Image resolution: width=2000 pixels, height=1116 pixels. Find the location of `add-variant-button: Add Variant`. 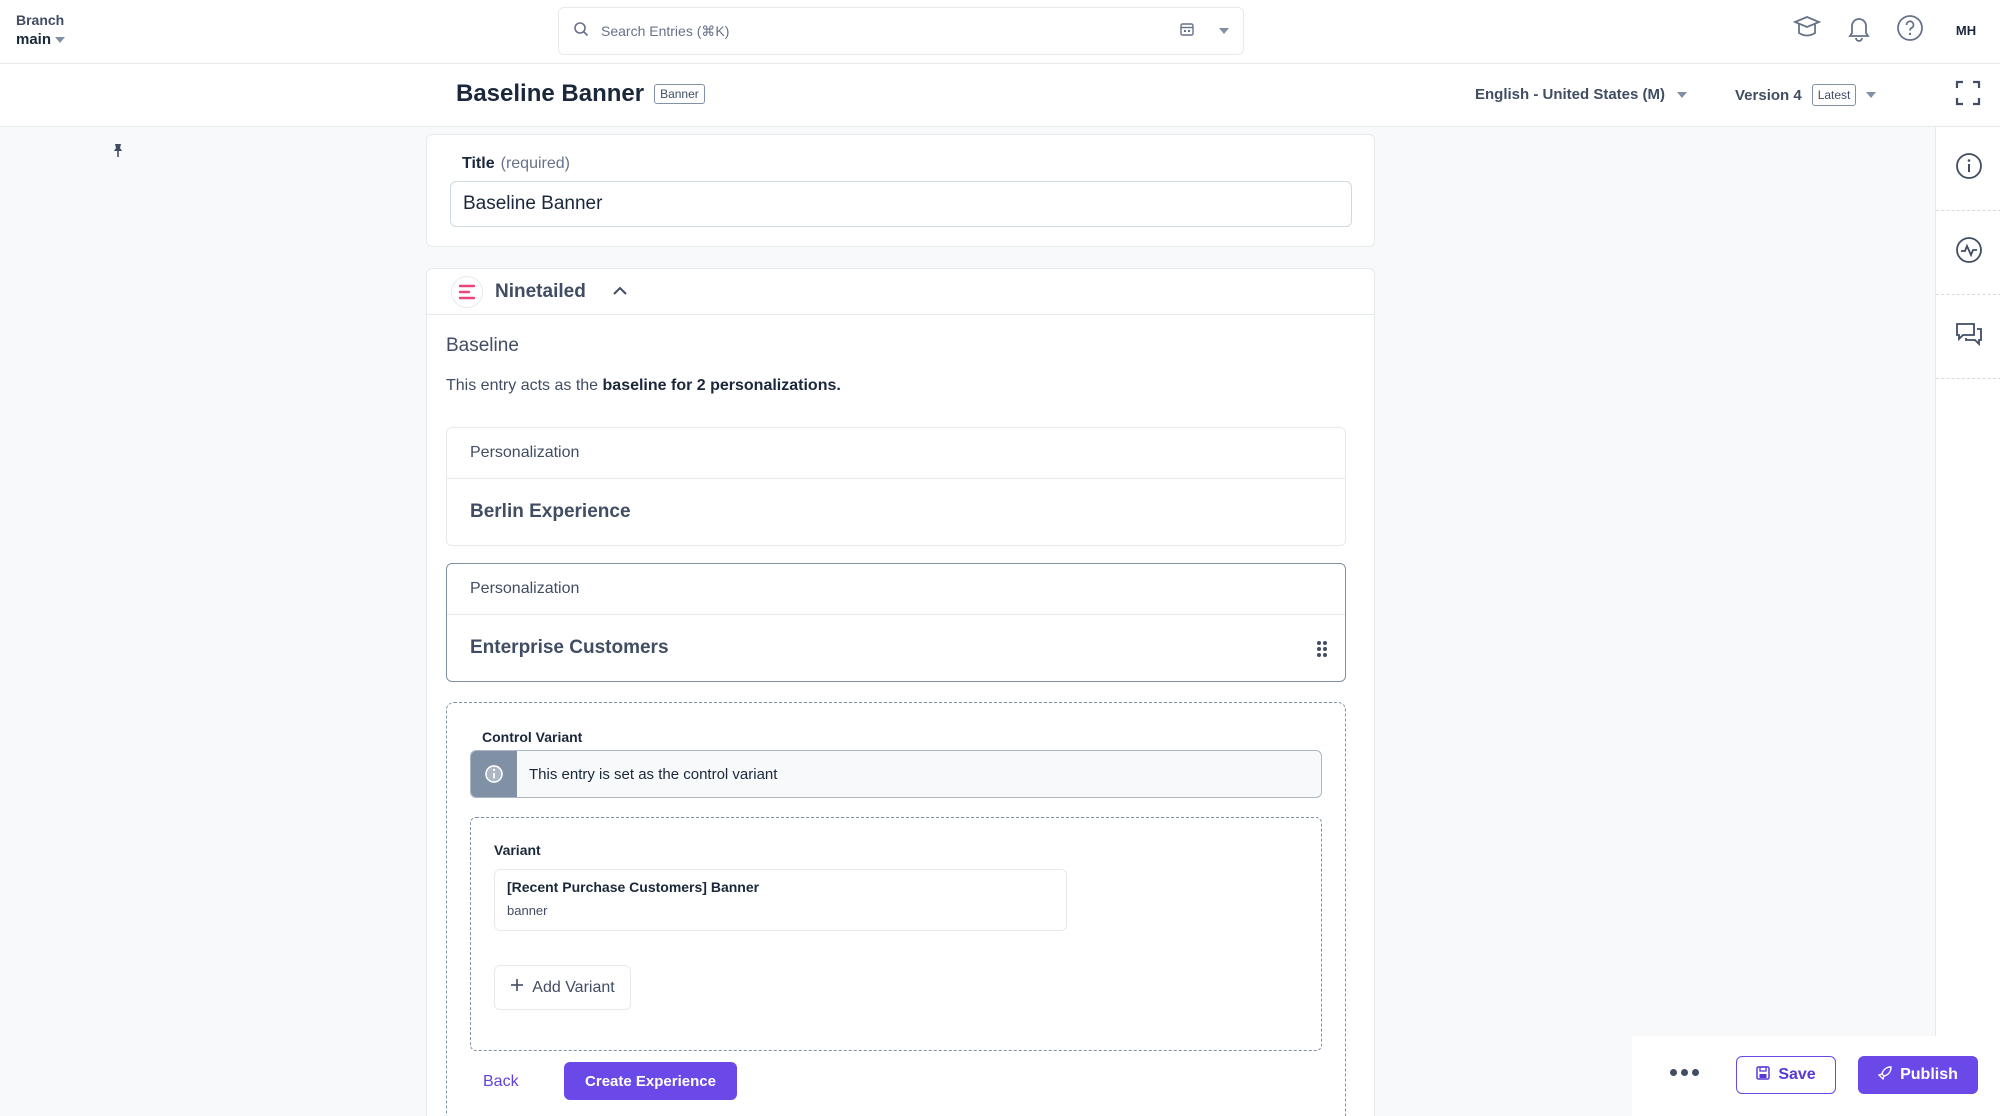

add-variant-button: Add Variant is located at coordinates (562, 987).